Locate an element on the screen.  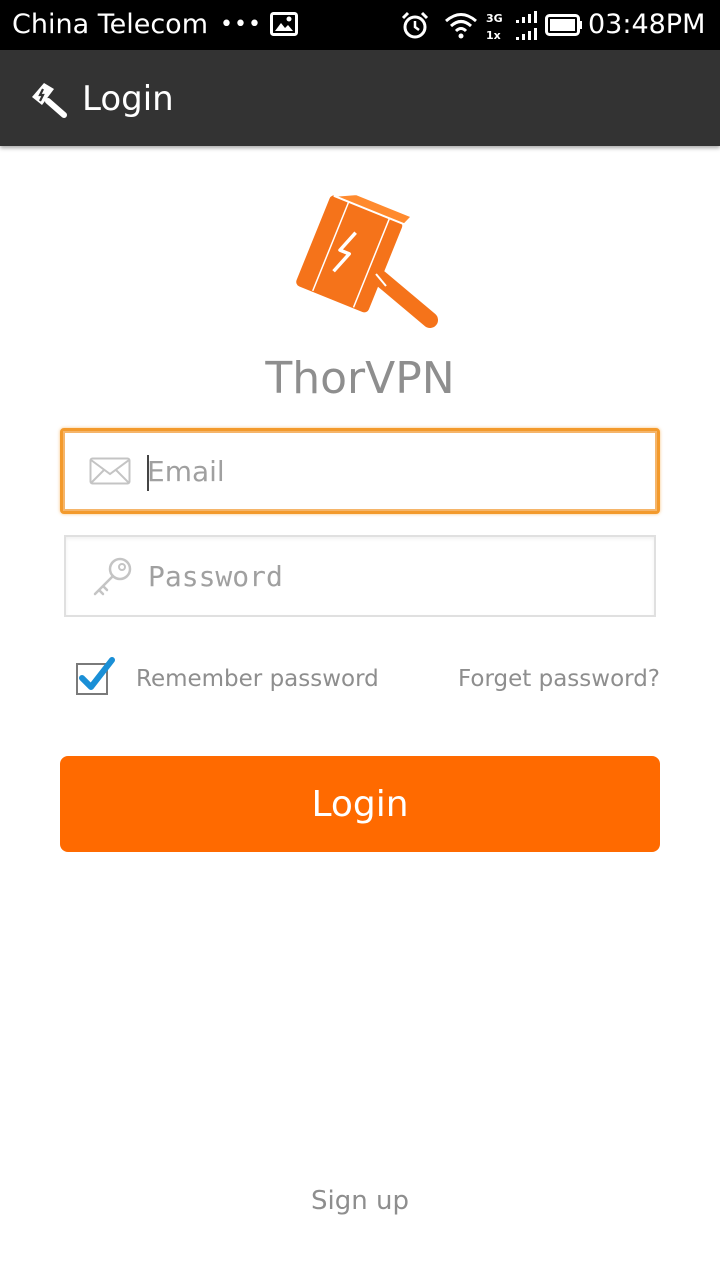
key-icon is located at coordinates (112, 576).